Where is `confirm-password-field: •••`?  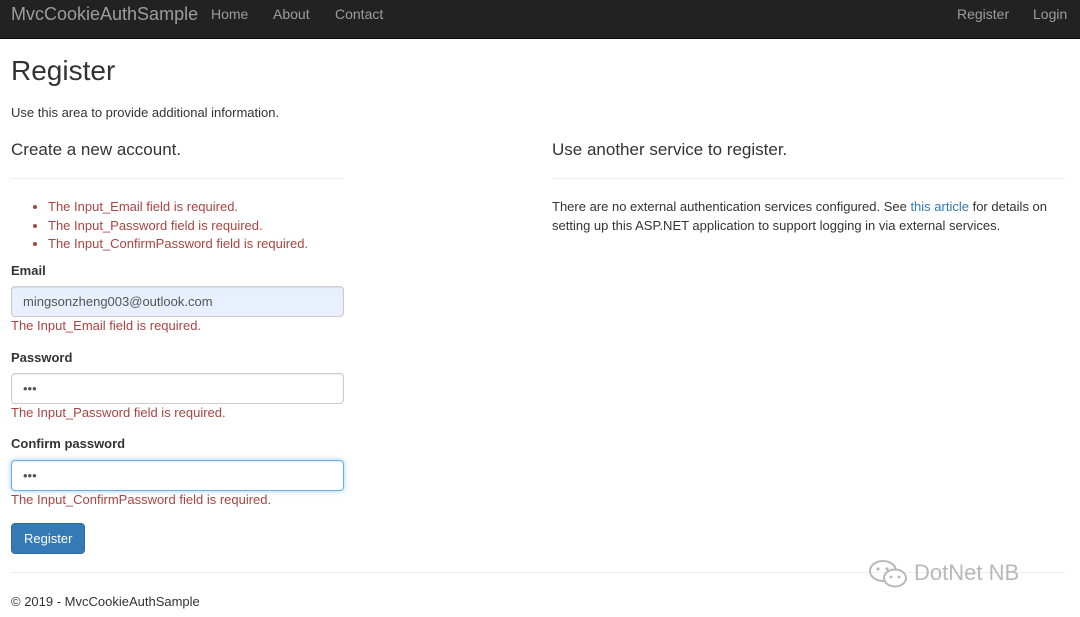 confirm-password-field: ••• is located at coordinates (177, 475).